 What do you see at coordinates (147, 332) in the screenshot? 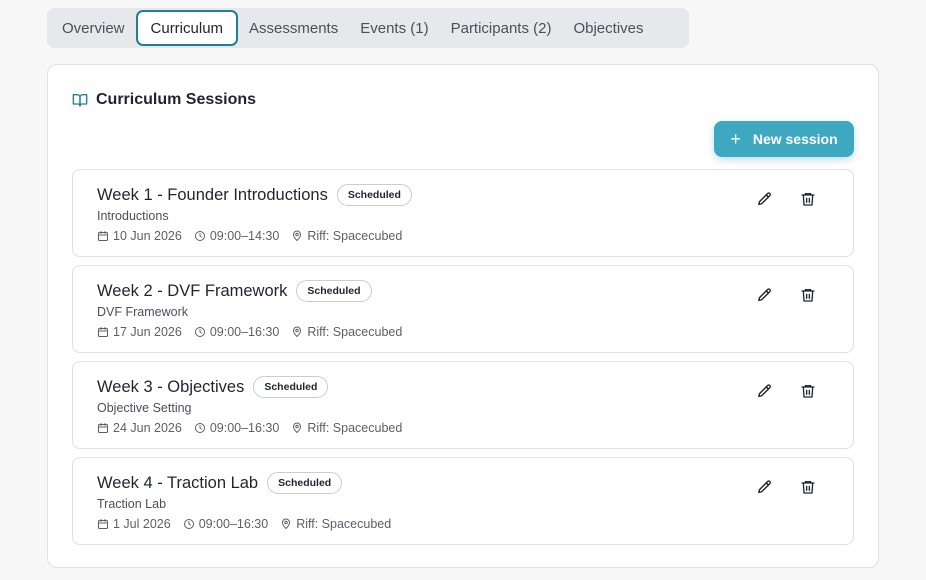
I see `session-date: 17 Jun 2026` at bounding box center [147, 332].